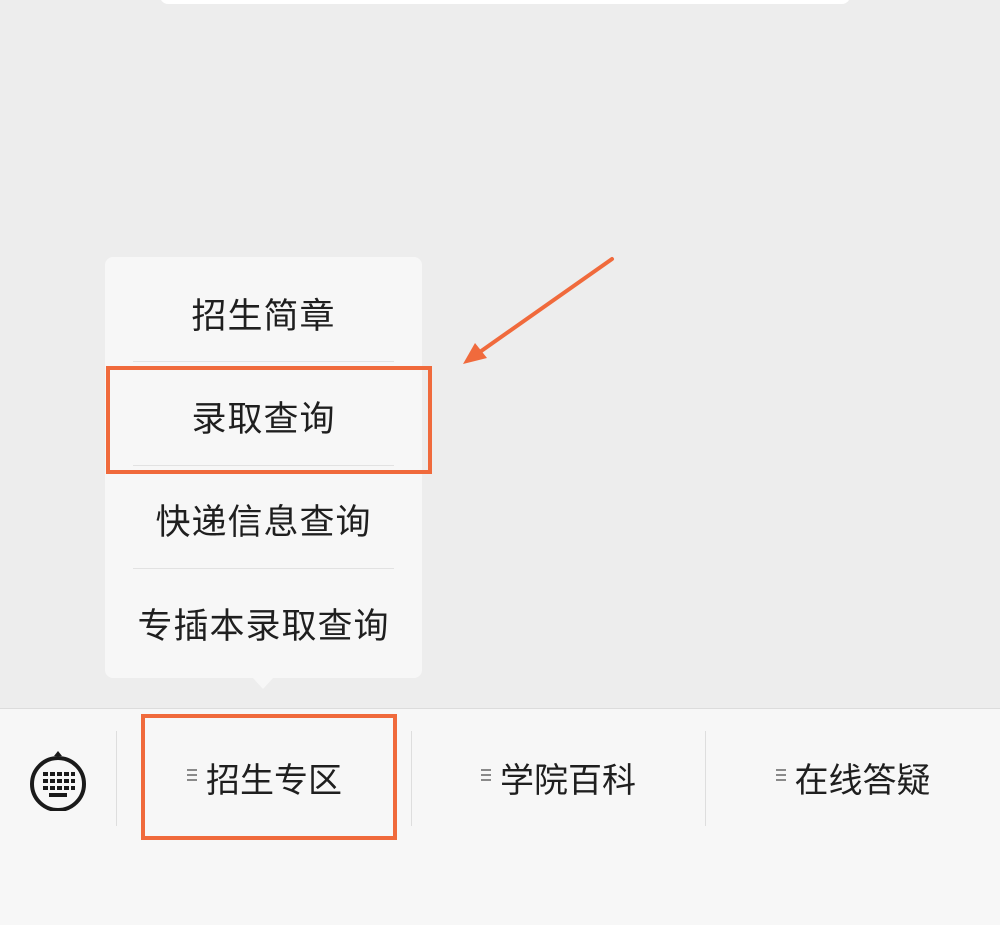  I want to click on tab-online-qa: 在线答疑, so click(853, 777).